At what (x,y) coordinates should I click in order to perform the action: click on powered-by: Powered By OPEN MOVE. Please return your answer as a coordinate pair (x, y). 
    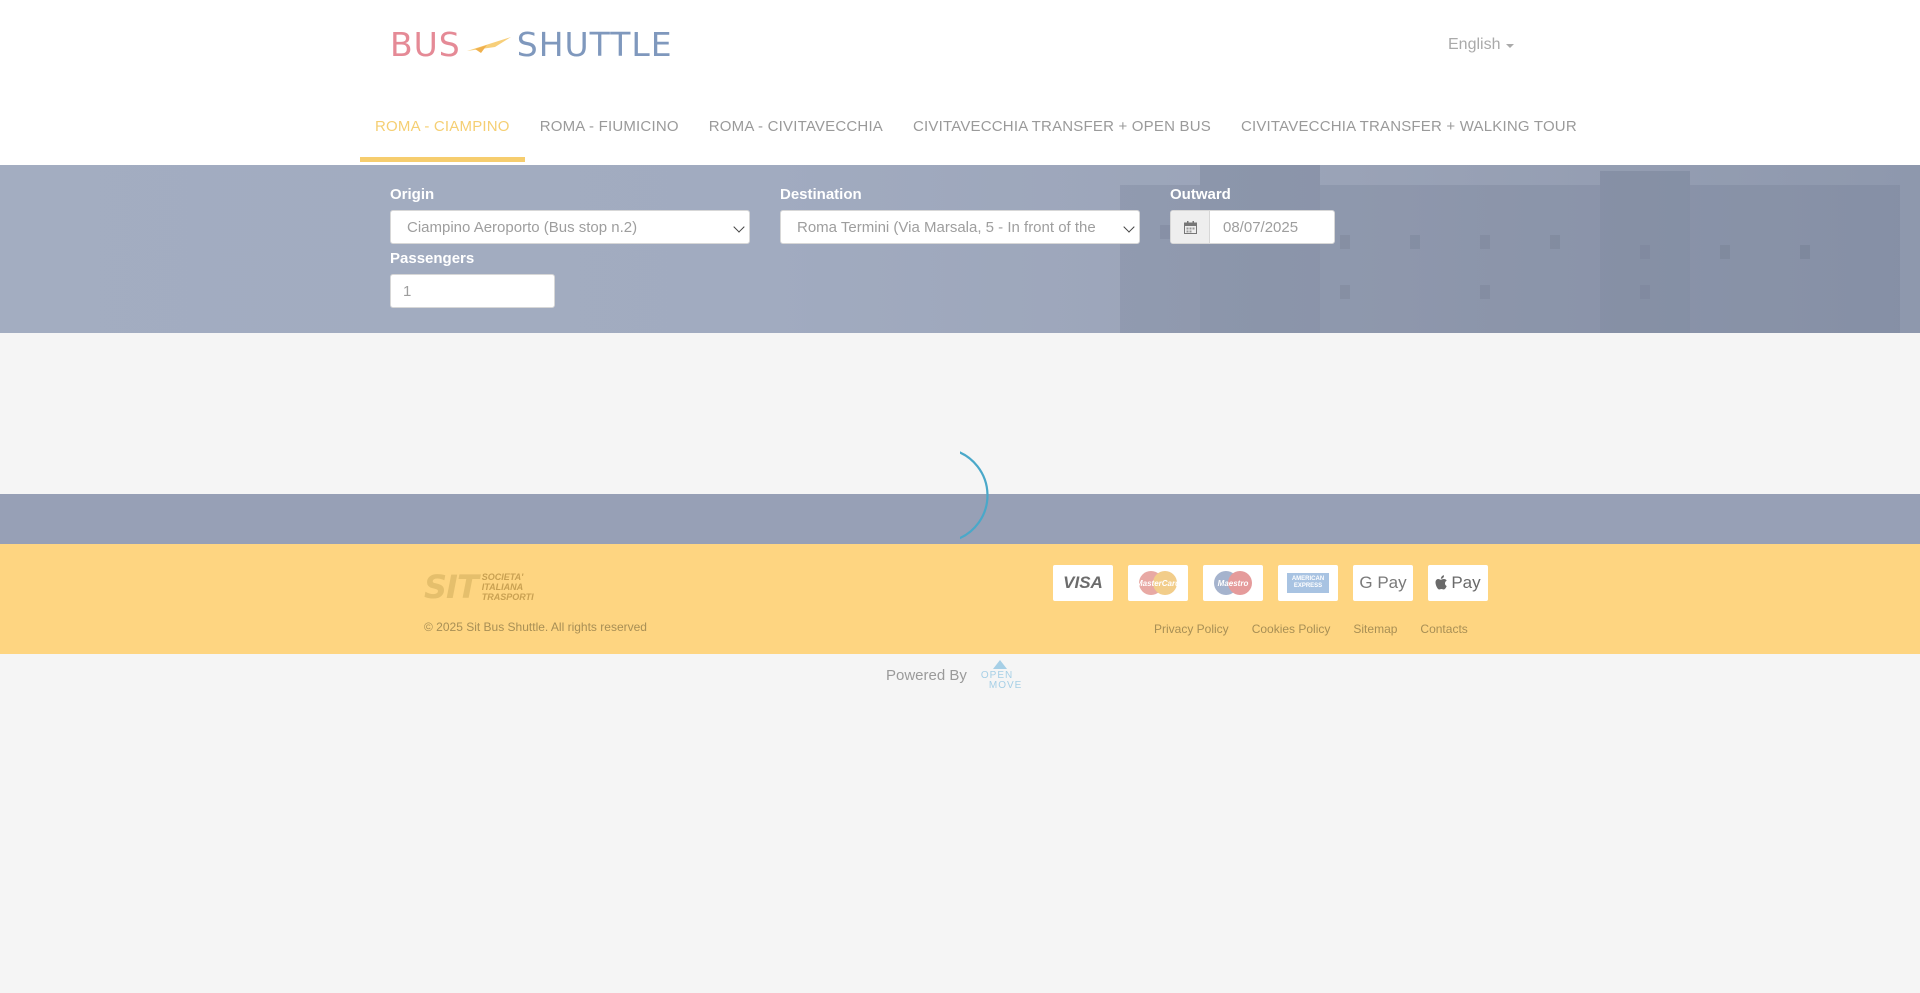
    Looking at the image, I should click on (954, 675).